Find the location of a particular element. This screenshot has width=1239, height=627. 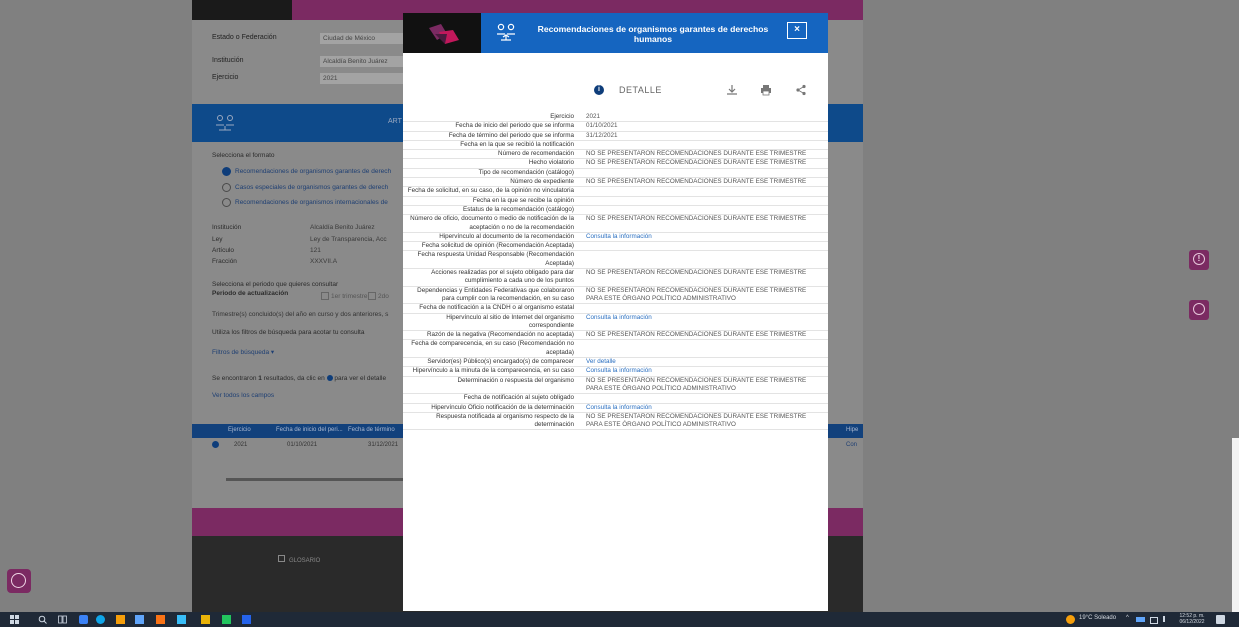

table-scrollbar is located at coordinates (316, 479).